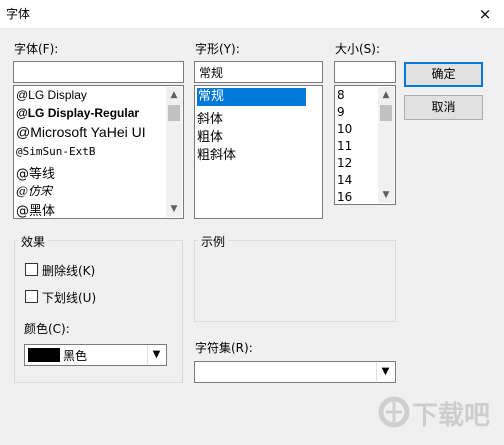 Image resolution: width=504 pixels, height=445 pixels. What do you see at coordinates (213, 241) in the screenshot?
I see `sample-group-label: 示例` at bounding box center [213, 241].